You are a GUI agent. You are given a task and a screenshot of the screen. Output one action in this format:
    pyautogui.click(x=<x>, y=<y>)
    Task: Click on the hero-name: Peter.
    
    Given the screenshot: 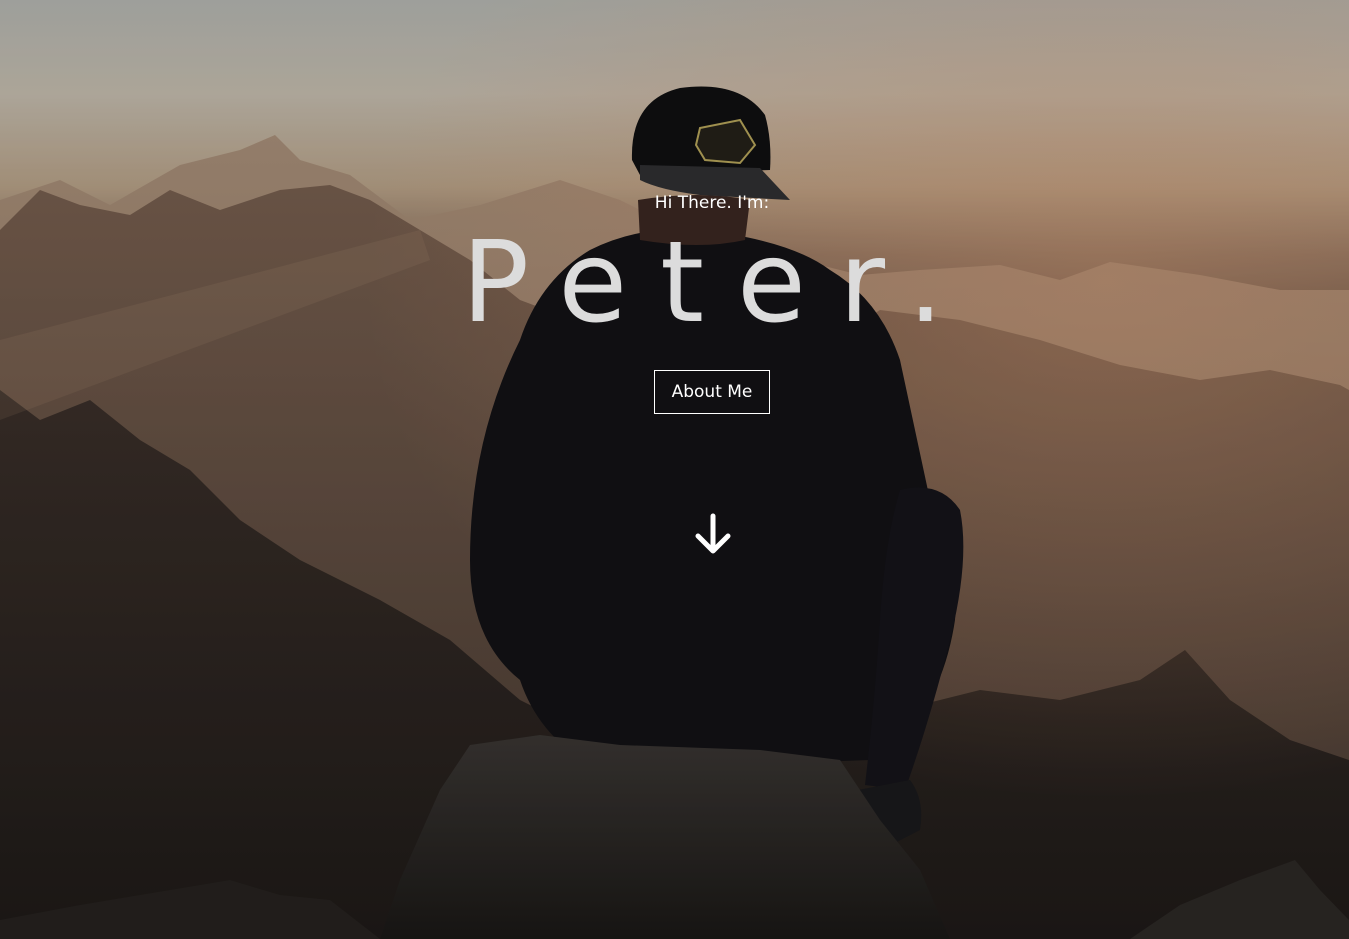 What is the action you would take?
    pyautogui.click(x=719, y=283)
    